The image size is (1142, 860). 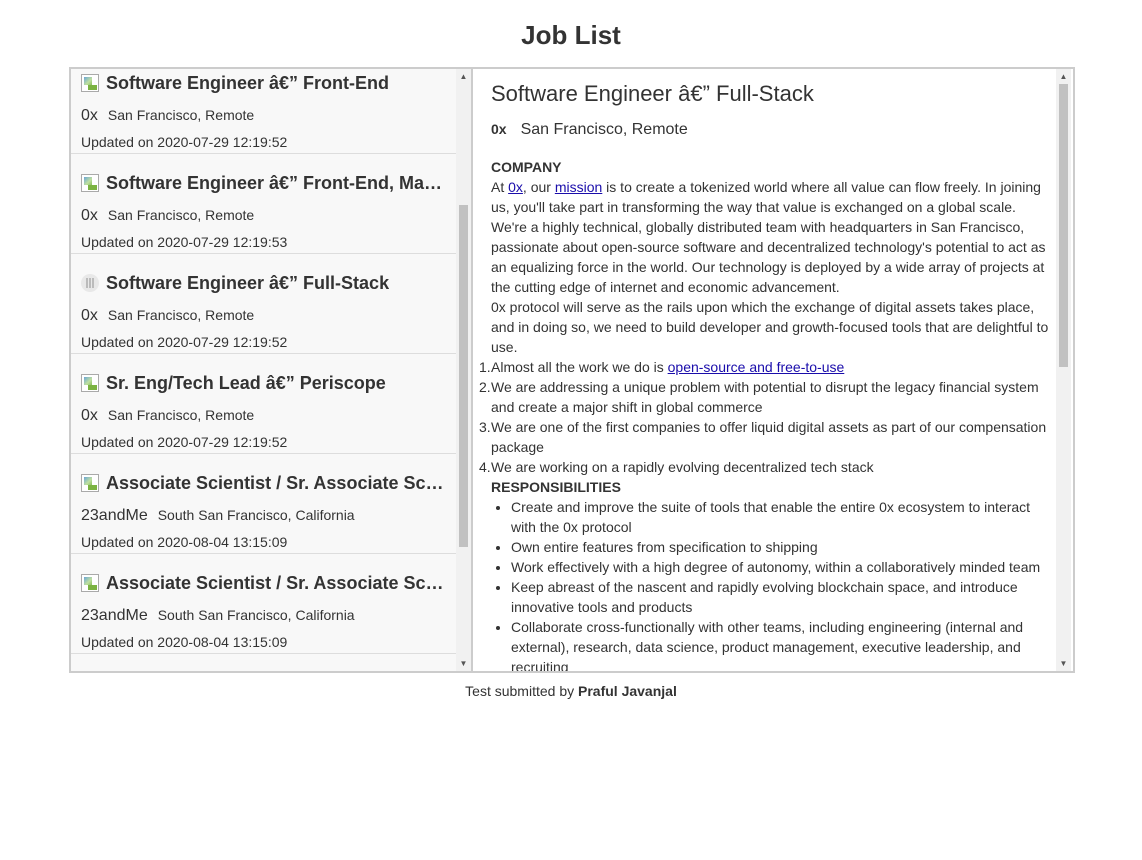 I want to click on job-detail-scrollbar: ▲ ▼, so click(x=1063, y=370).